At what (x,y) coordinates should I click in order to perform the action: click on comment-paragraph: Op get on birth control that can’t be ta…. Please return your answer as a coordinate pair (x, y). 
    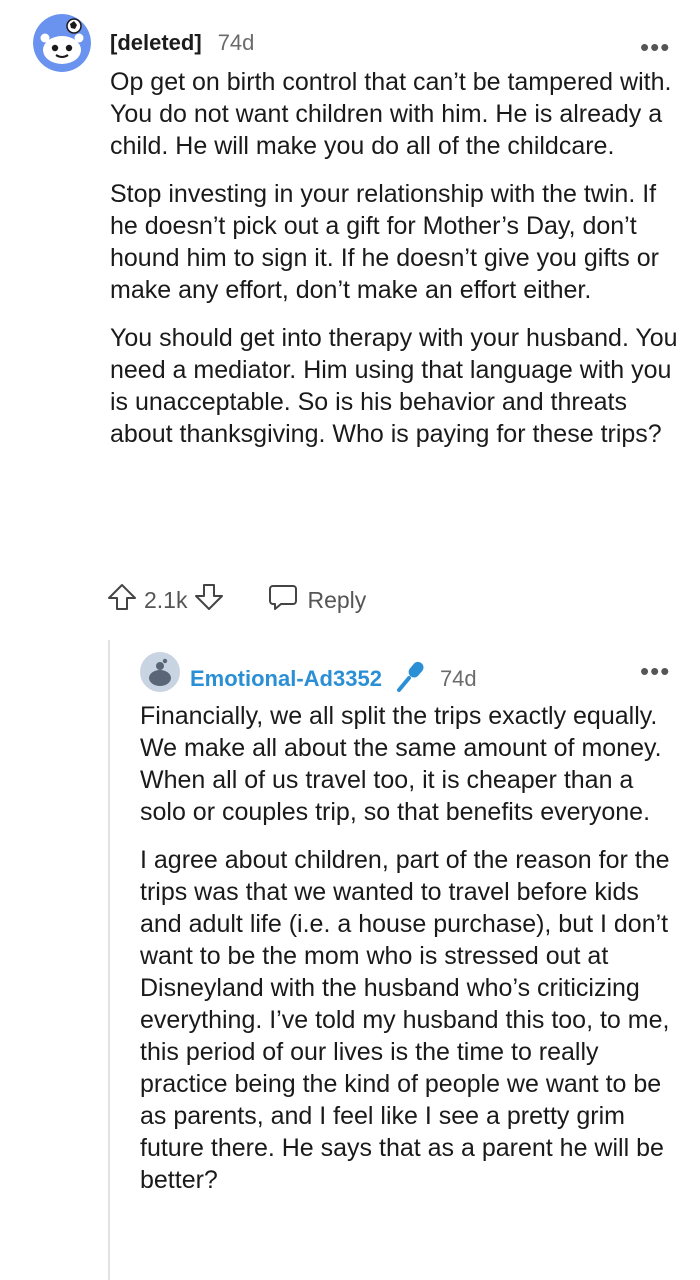
    Looking at the image, I should click on (391, 114).